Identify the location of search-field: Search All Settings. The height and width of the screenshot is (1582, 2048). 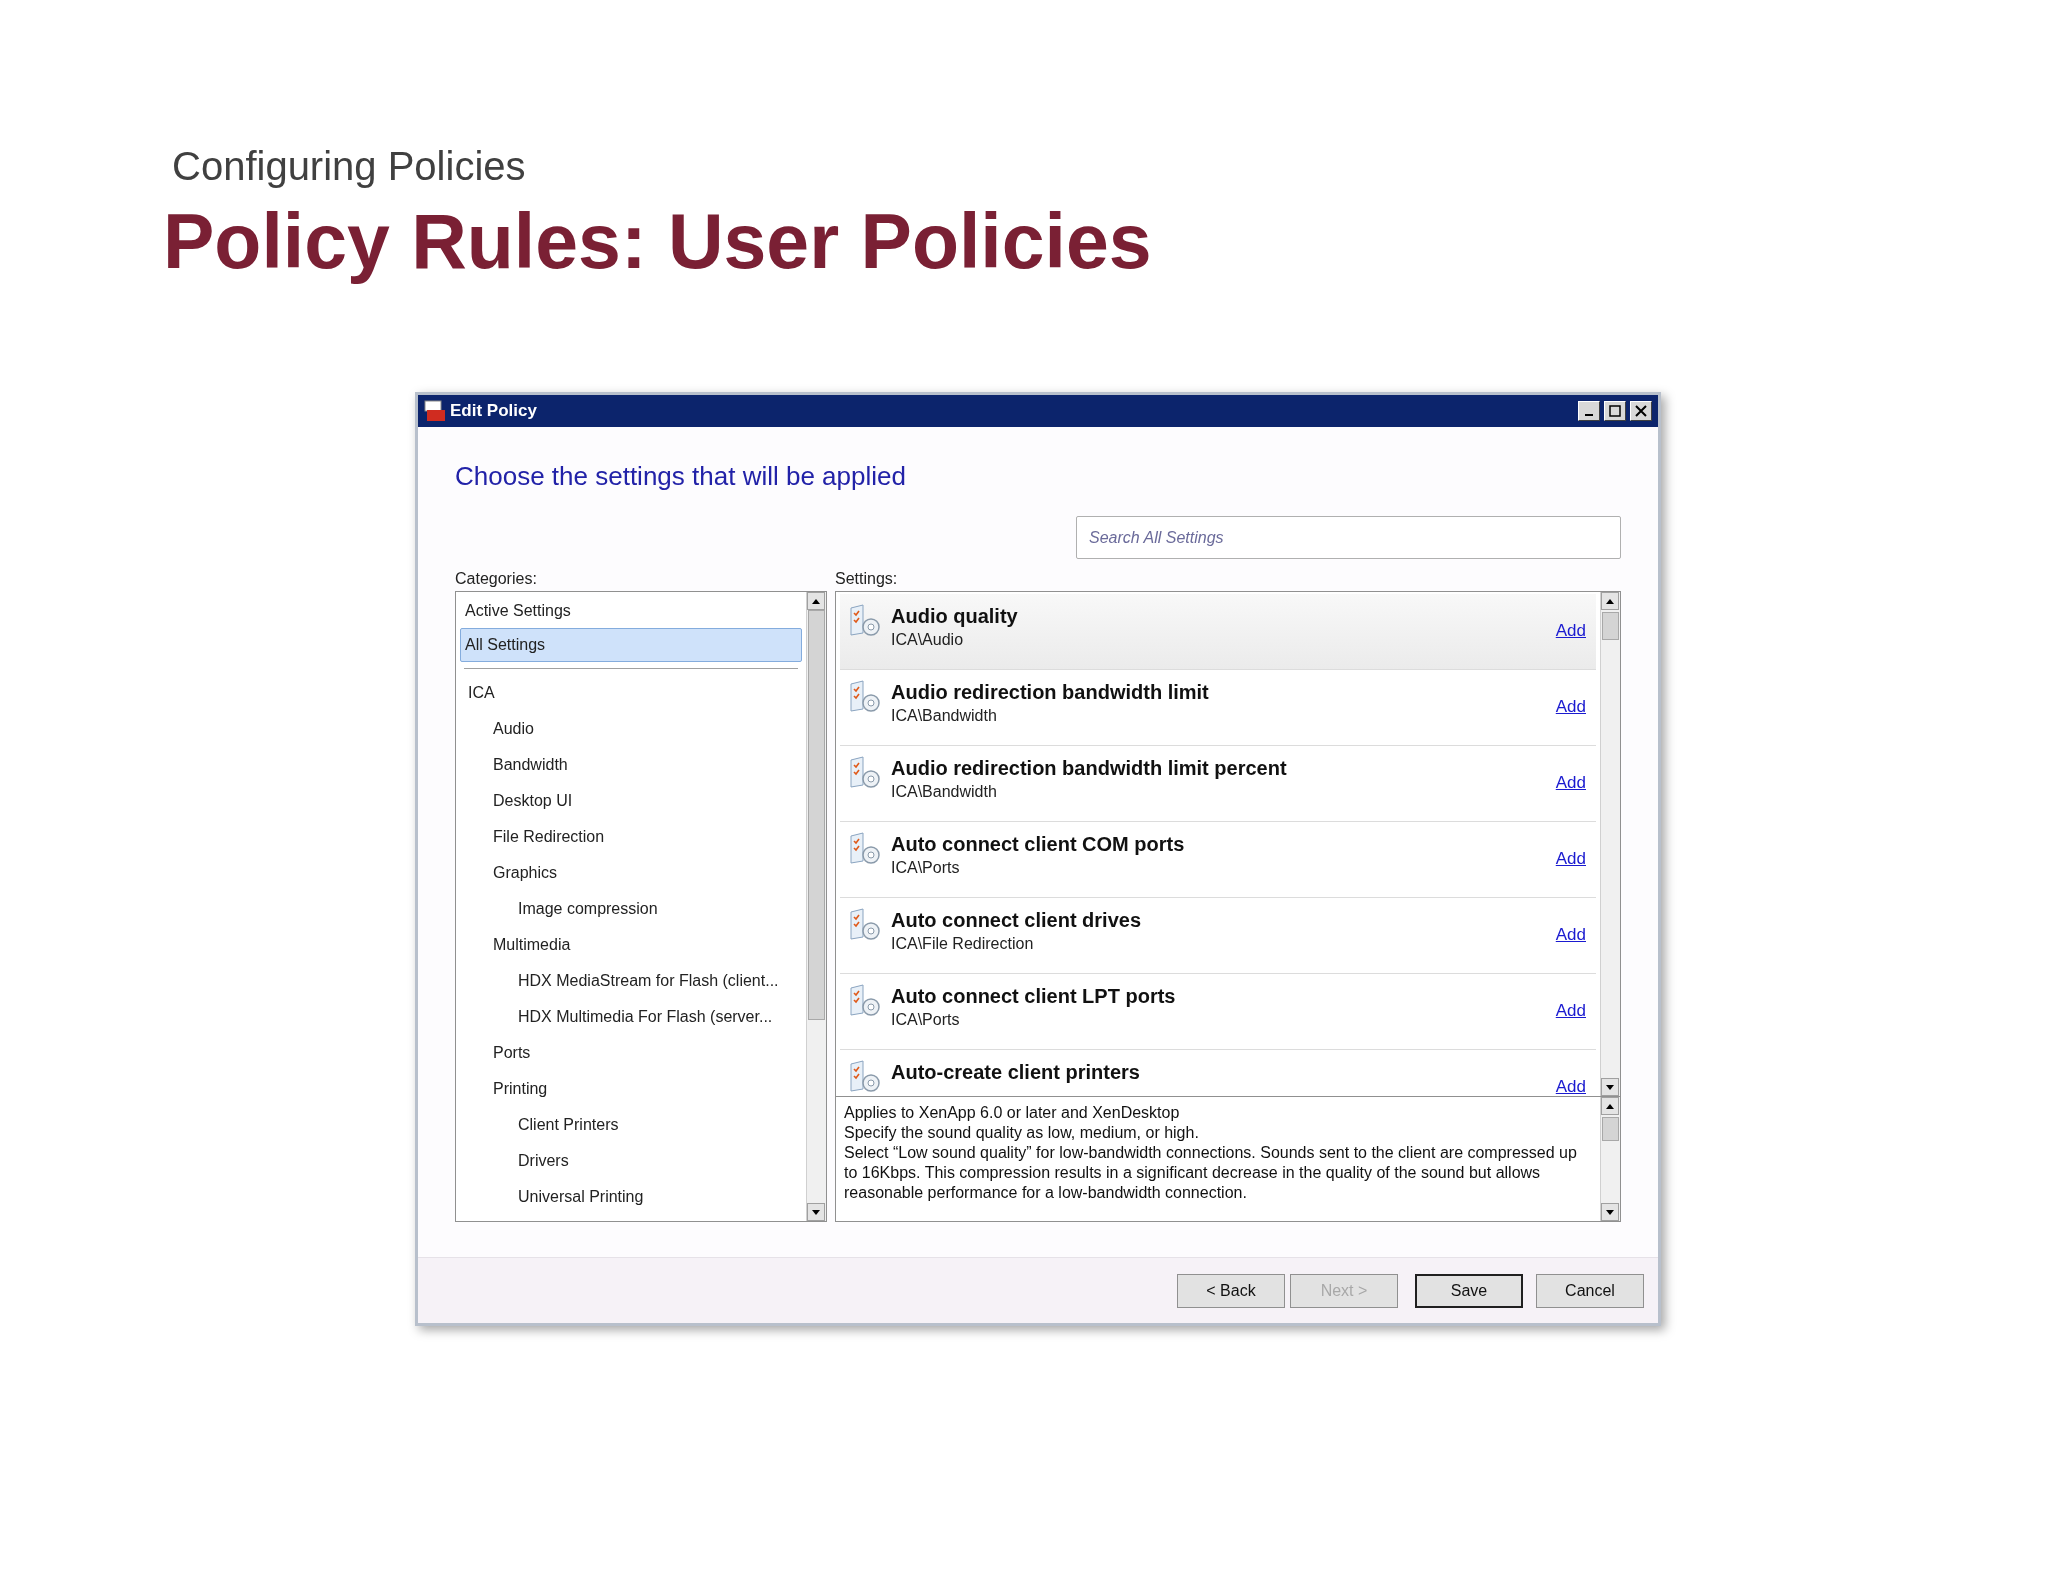
(1348, 537).